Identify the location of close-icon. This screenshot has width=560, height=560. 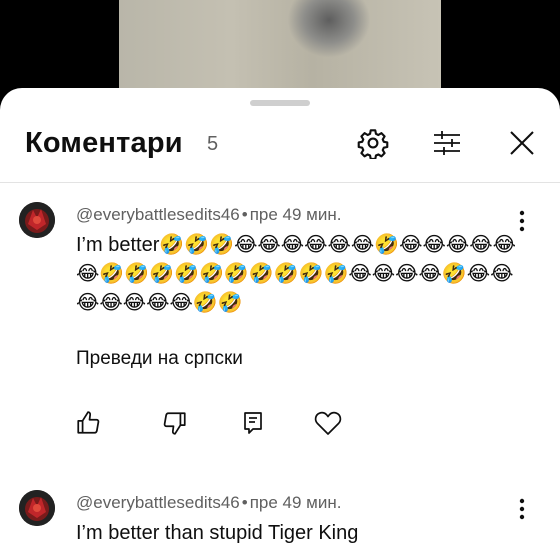
(522, 143).